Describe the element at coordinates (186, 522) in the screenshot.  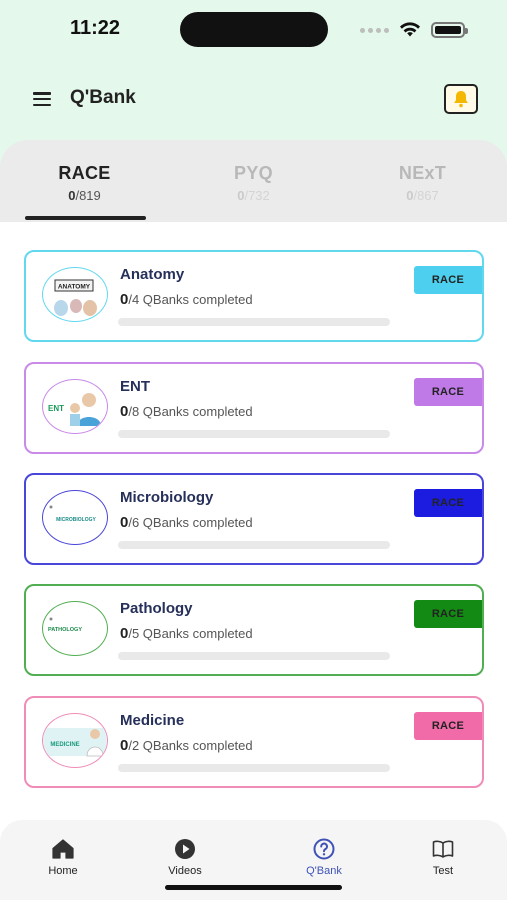
I see `subject-progress-text: 0/6 QBanks completed` at that location.